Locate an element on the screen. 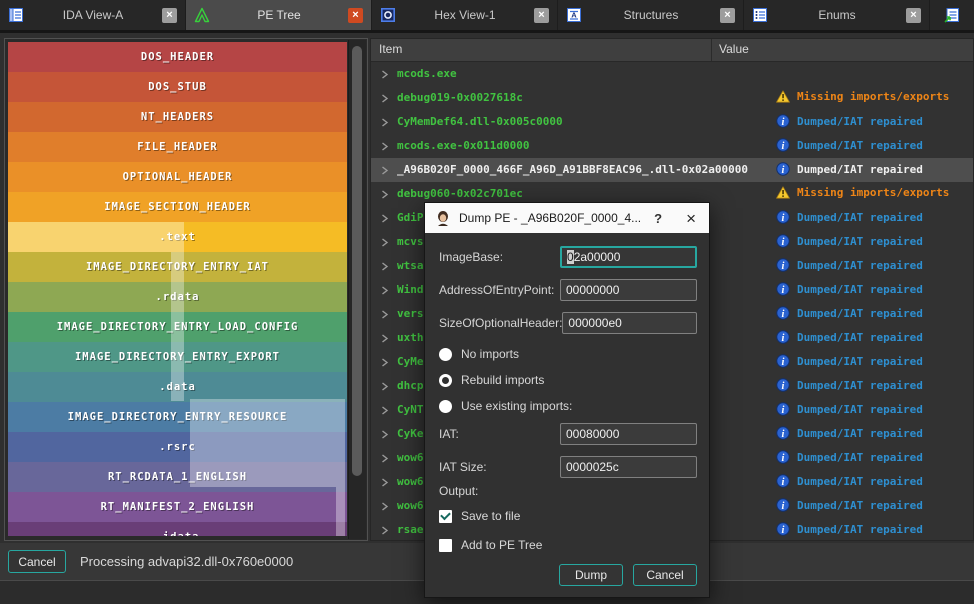 This screenshot has height=604, width=974. value-text: Missing imports/exports is located at coordinates (873, 192).